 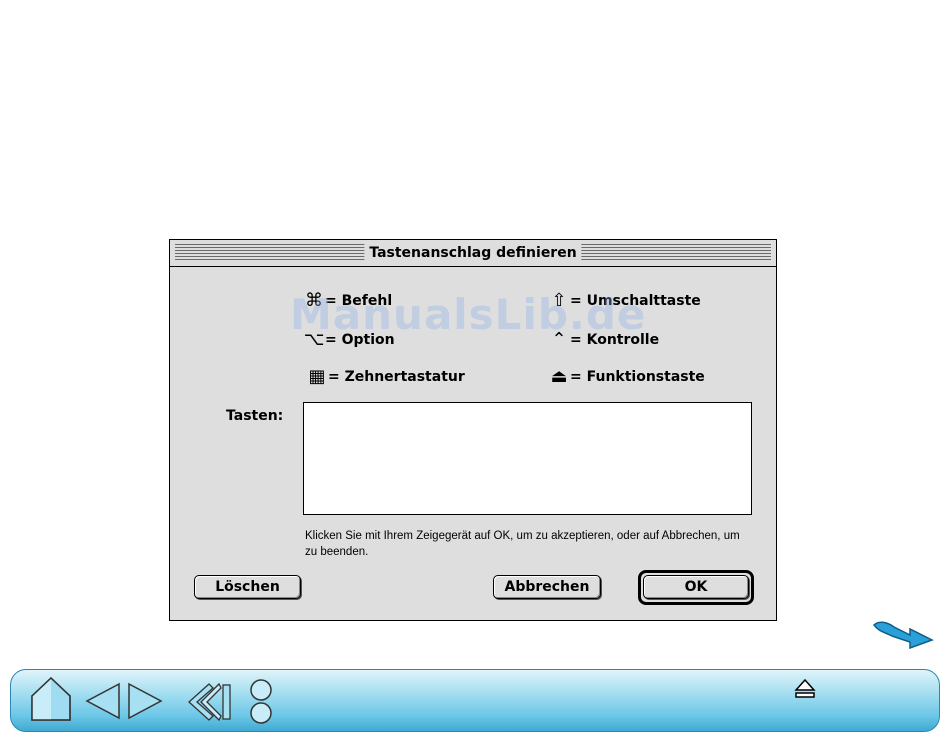 What do you see at coordinates (527, 458) in the screenshot?
I see `keys-input` at bounding box center [527, 458].